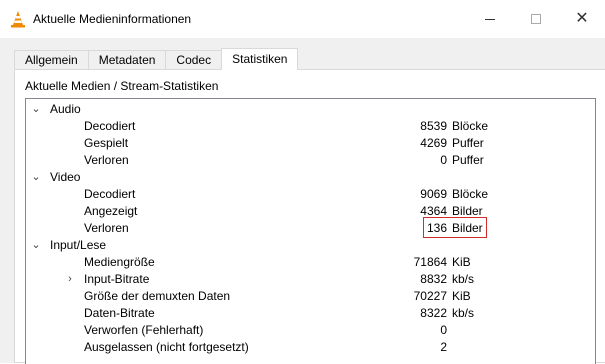 The image size is (605, 364). I want to click on stat-label: Input-Bitrate, so click(117, 279).